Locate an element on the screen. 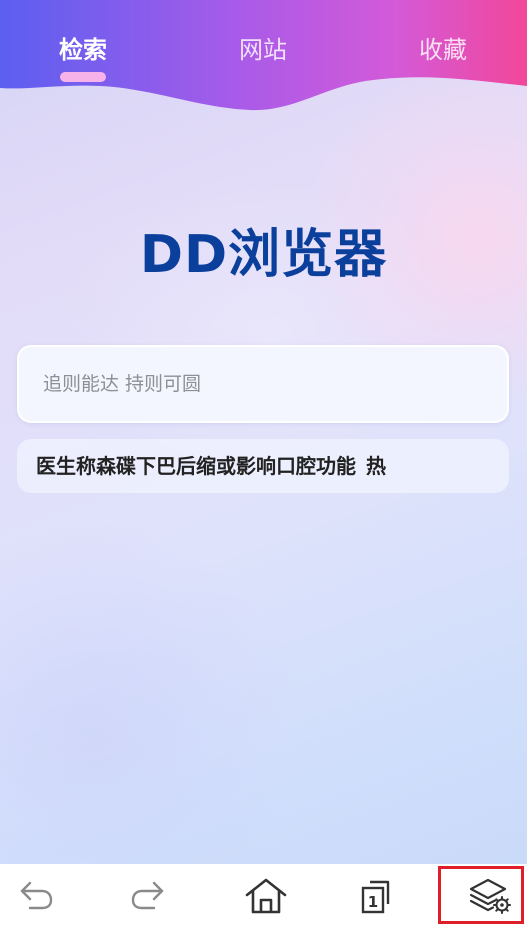 This screenshot has width=527, height=926. tab-search: 检索 is located at coordinates (83, 50).